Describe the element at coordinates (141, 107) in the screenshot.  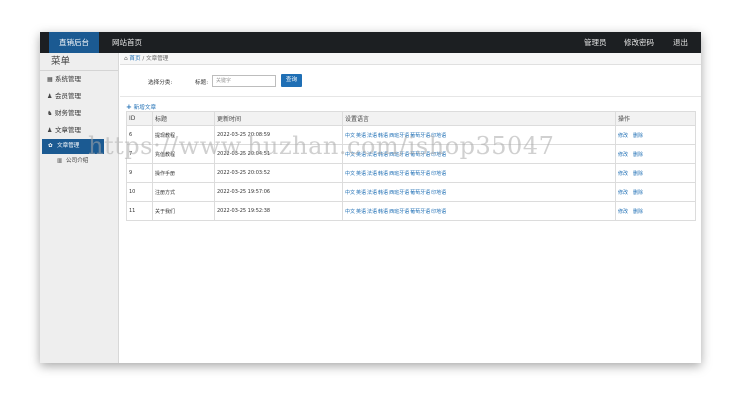
I see `add-article-button: + 新增文章` at that location.